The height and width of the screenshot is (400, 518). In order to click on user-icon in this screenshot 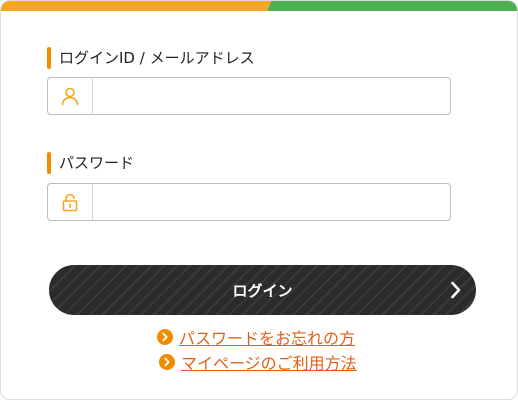, I will do `click(70, 96)`.